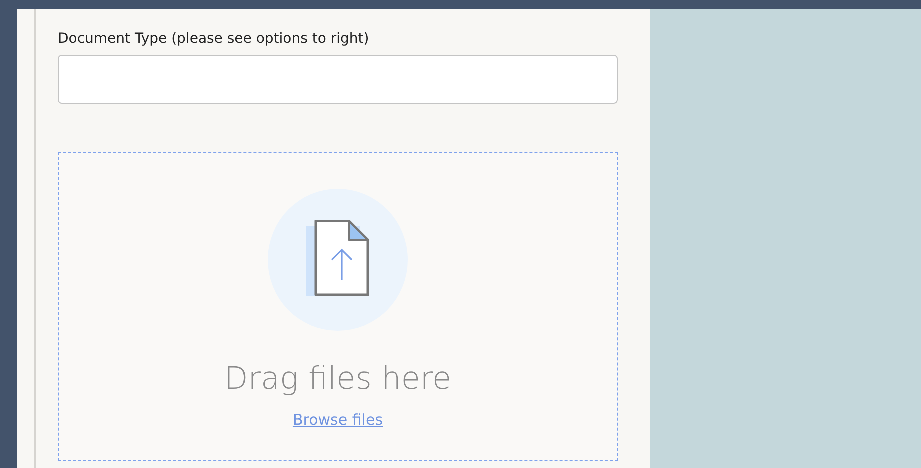 Image resolution: width=921 pixels, height=468 pixels. I want to click on browse-files-link: Browse files, so click(338, 420).